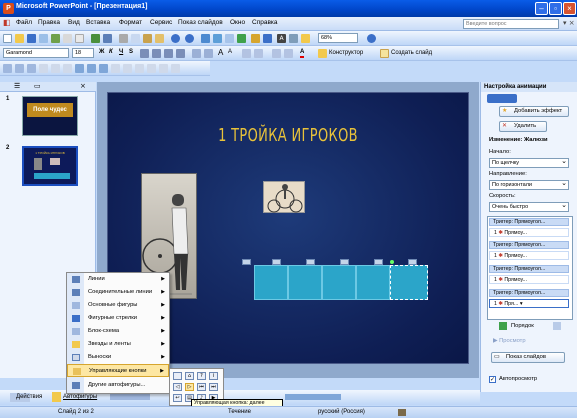  What do you see at coordinates (281, 38) in the screenshot?
I see `show-formatting-icon: A` at bounding box center [281, 38].